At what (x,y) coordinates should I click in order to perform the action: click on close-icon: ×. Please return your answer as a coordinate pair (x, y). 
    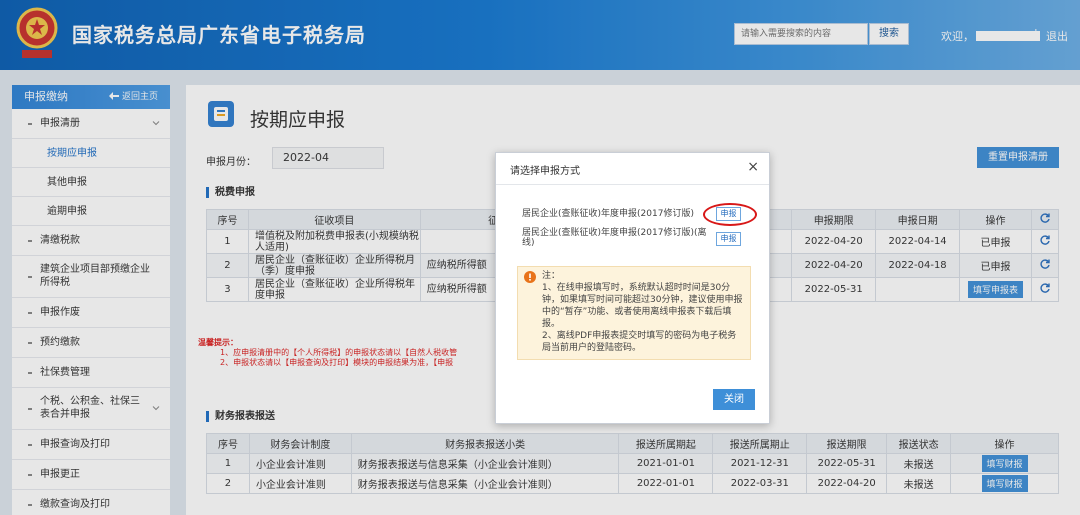
    Looking at the image, I should click on (753, 167).